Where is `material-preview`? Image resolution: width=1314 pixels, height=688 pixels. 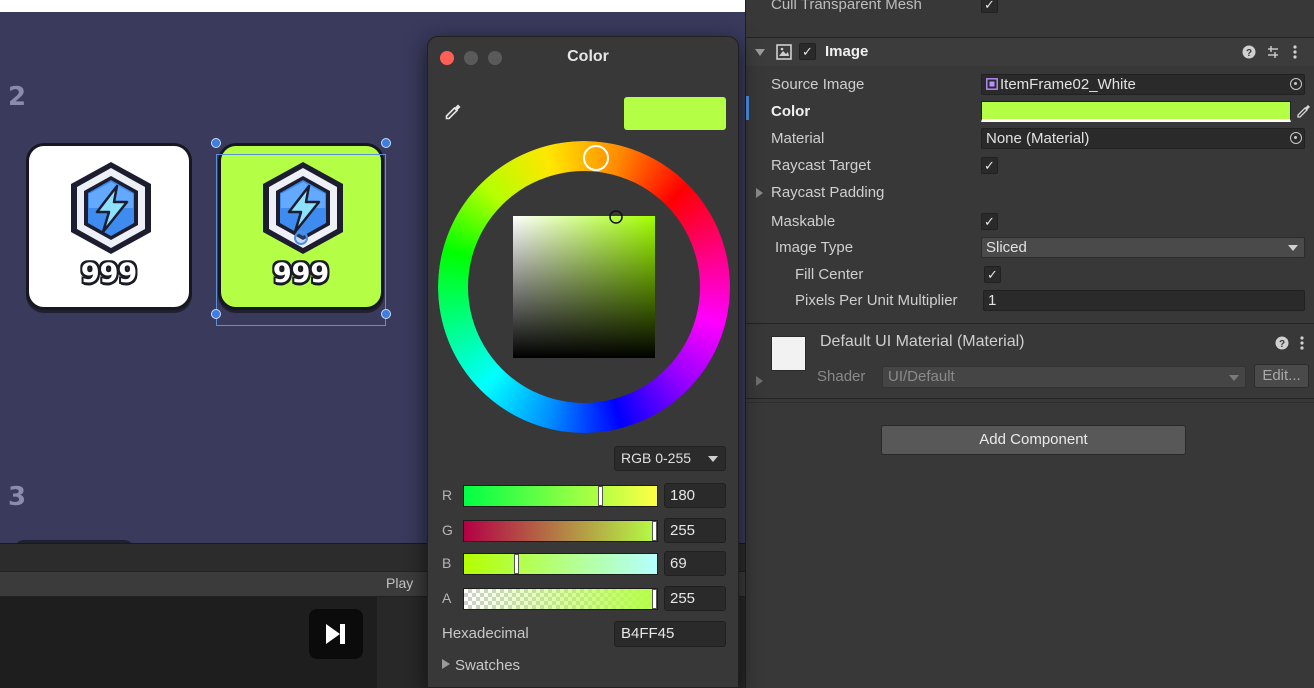 material-preview is located at coordinates (788, 353).